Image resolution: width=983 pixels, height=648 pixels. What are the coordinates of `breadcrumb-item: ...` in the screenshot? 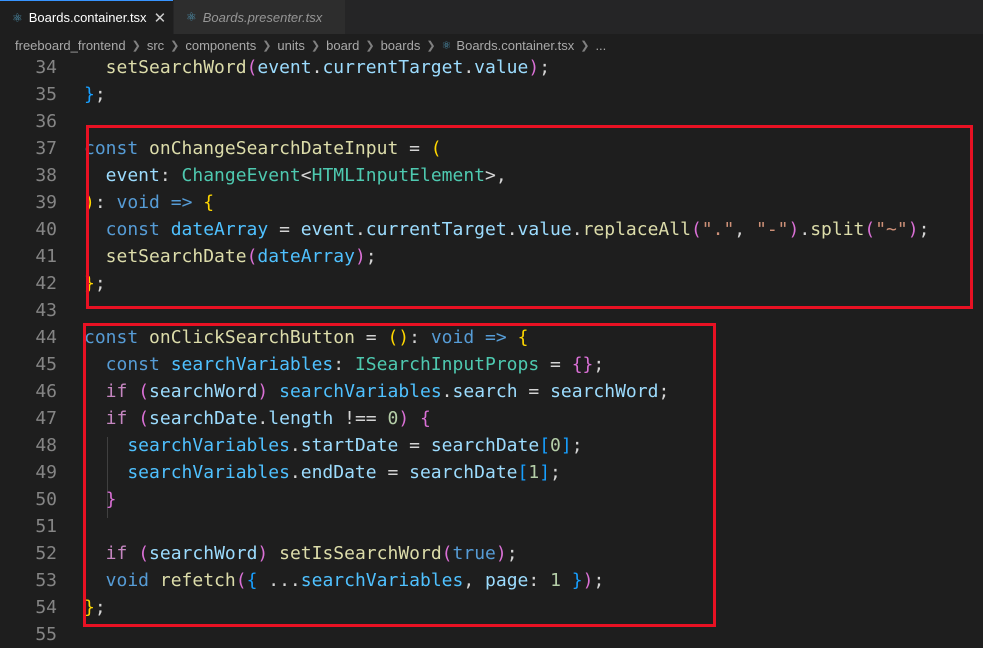 It's located at (600, 45).